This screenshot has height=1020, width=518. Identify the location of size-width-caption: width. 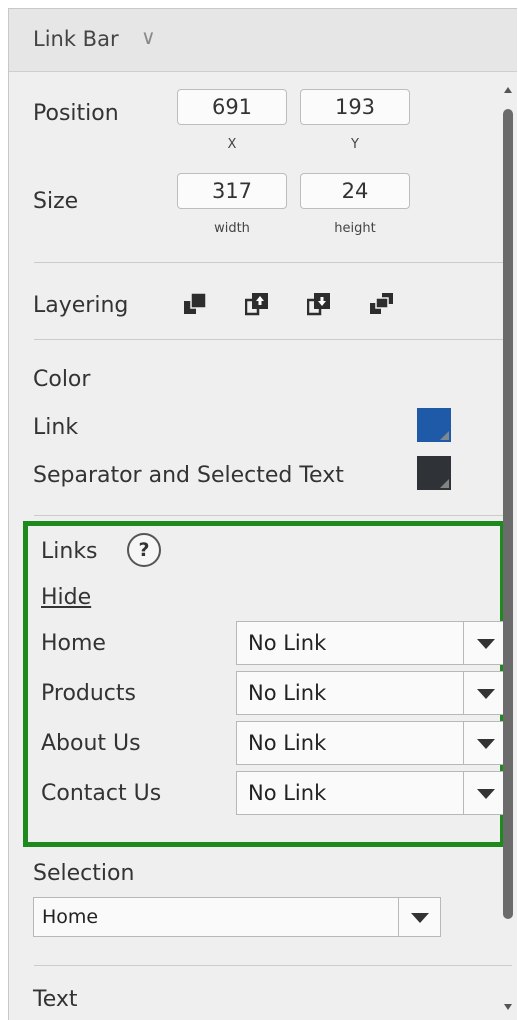
(232, 228).